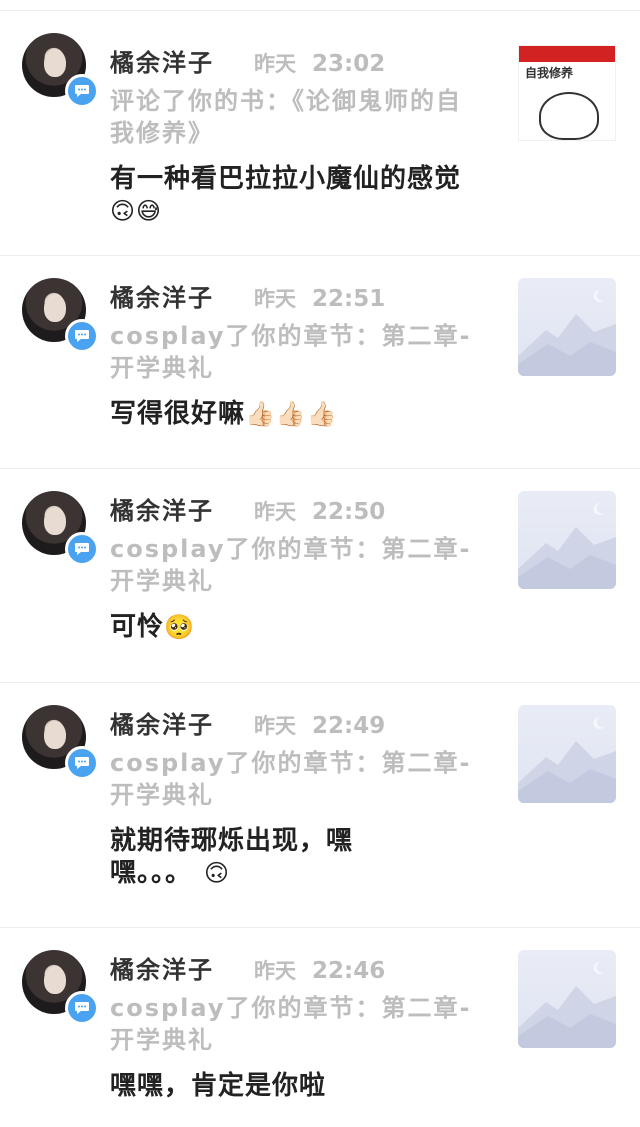  Describe the element at coordinates (305, 627) in the screenshot. I see `comment-text: 可怜🥺` at that location.